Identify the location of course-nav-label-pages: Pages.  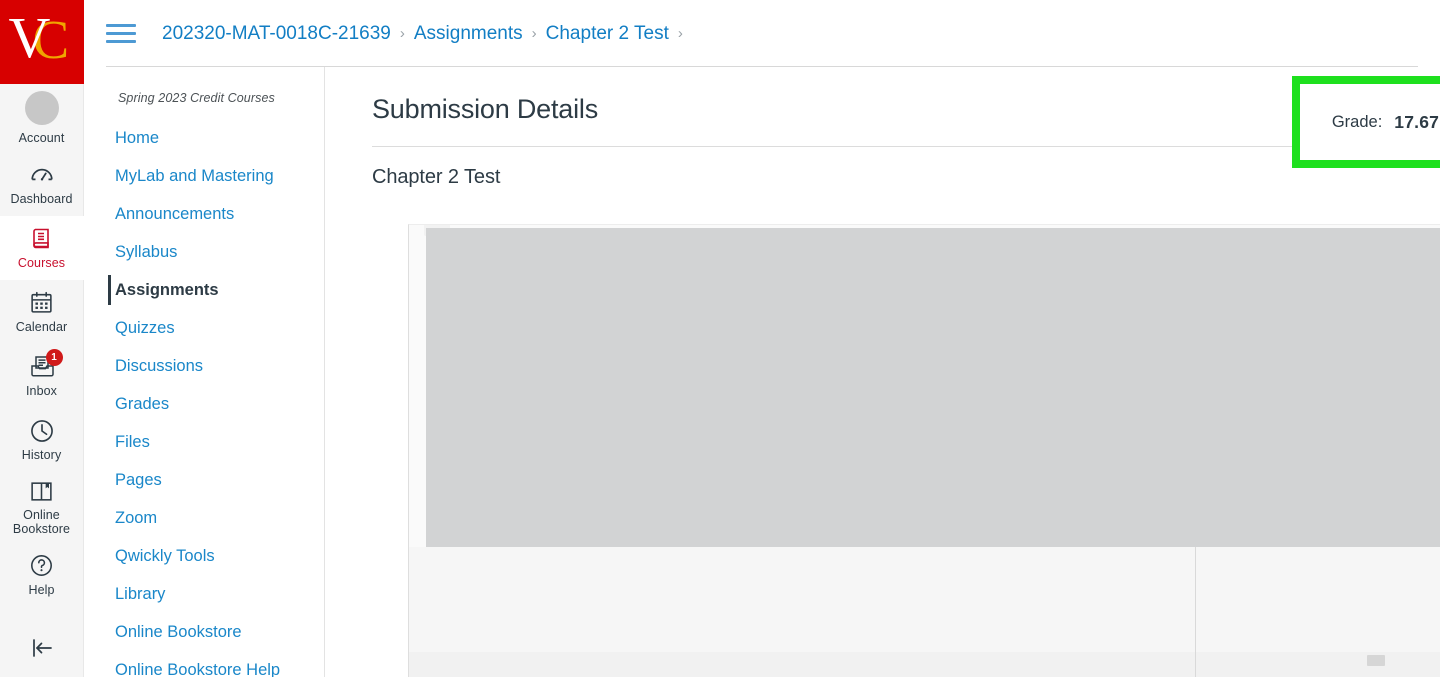
(204, 480).